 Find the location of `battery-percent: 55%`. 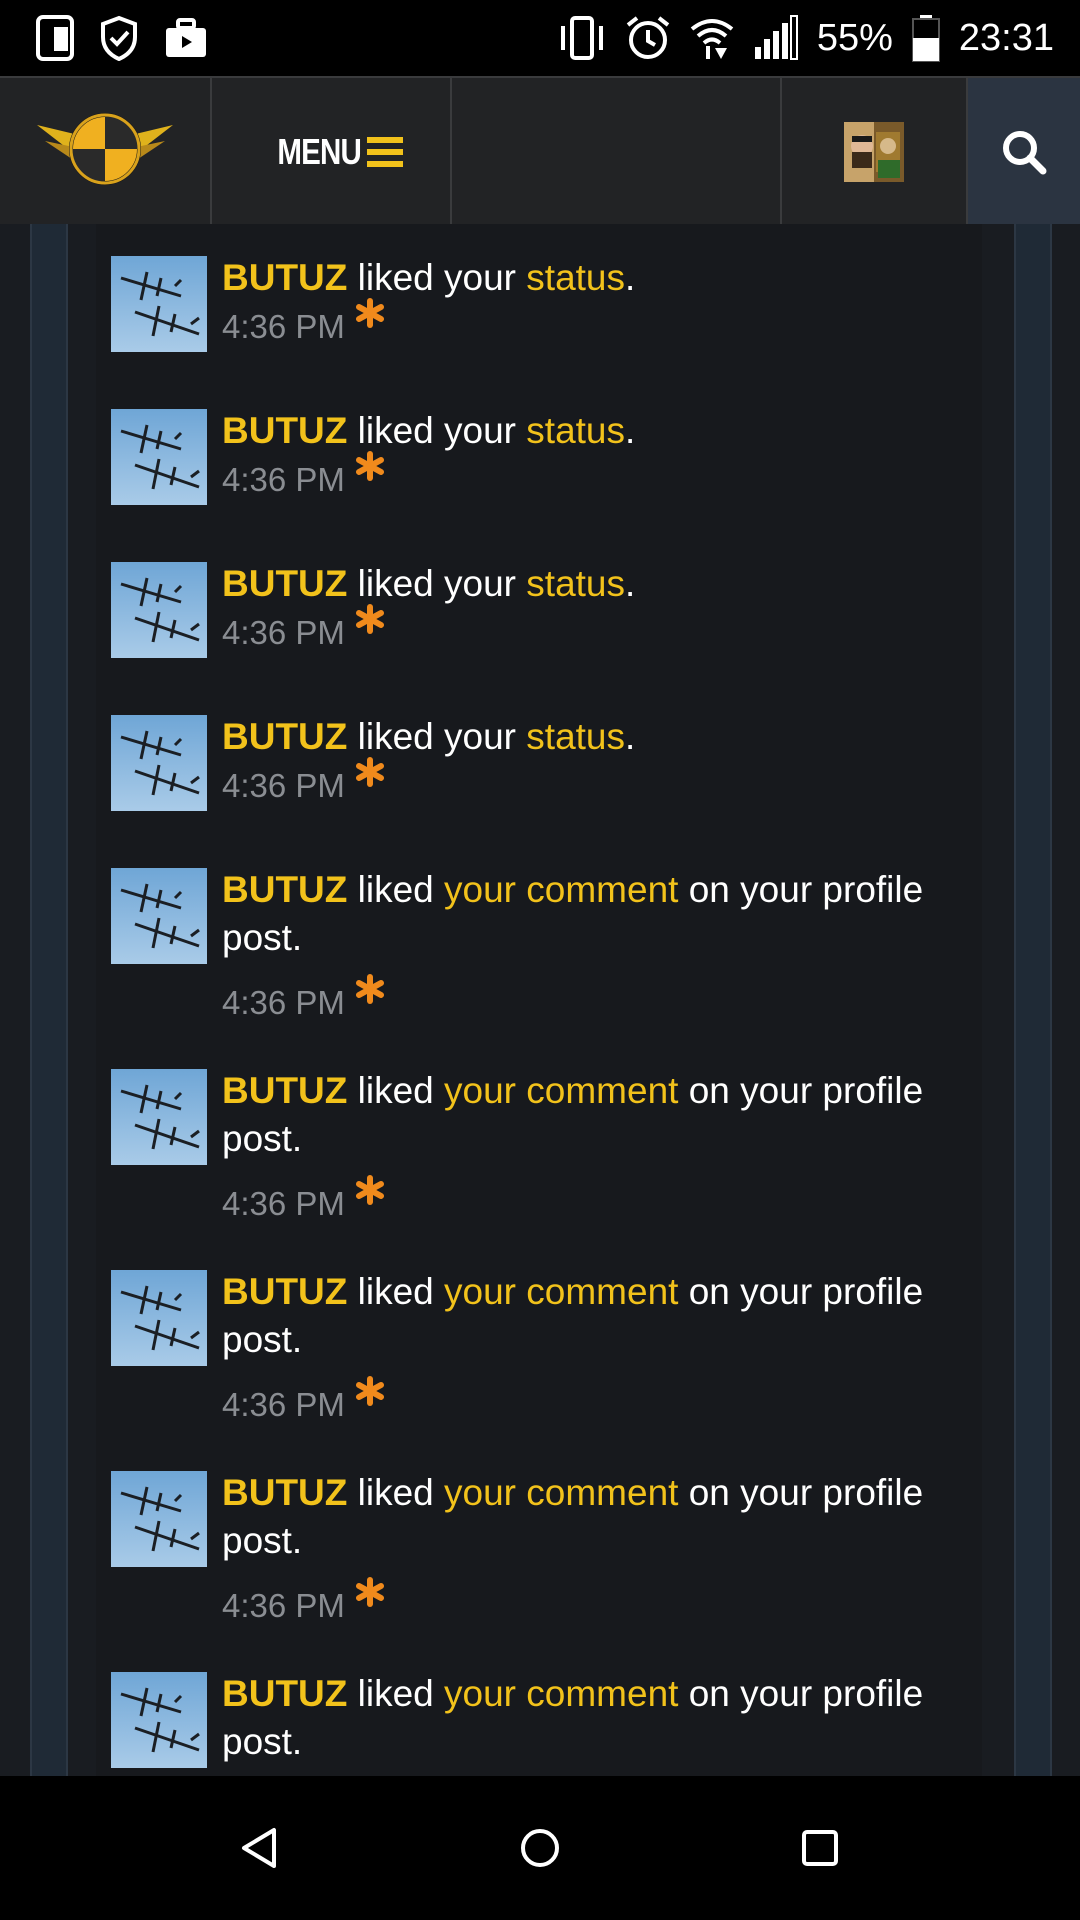

battery-percent: 55% is located at coordinates (854, 37).